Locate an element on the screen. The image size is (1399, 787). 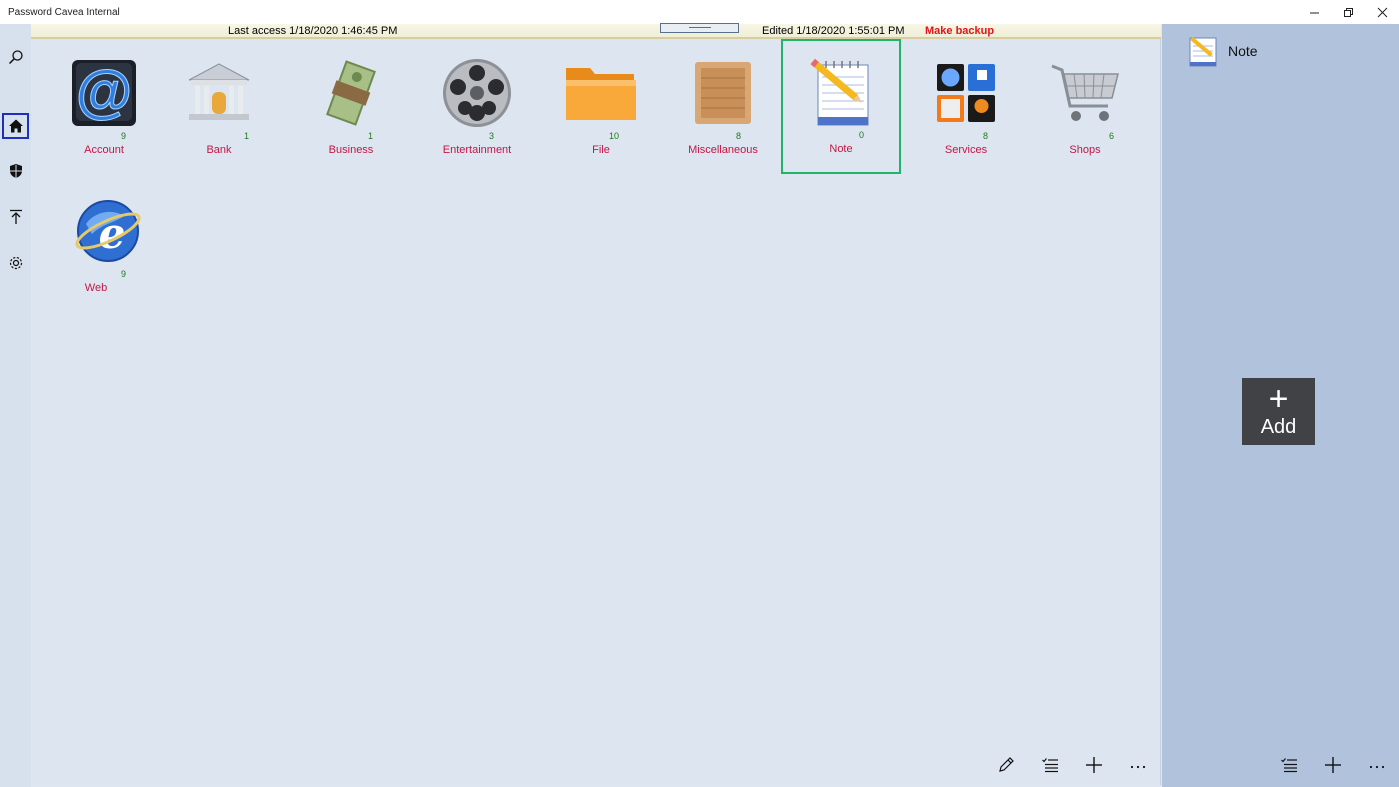
drag-handle is located at coordinates (699, 28).